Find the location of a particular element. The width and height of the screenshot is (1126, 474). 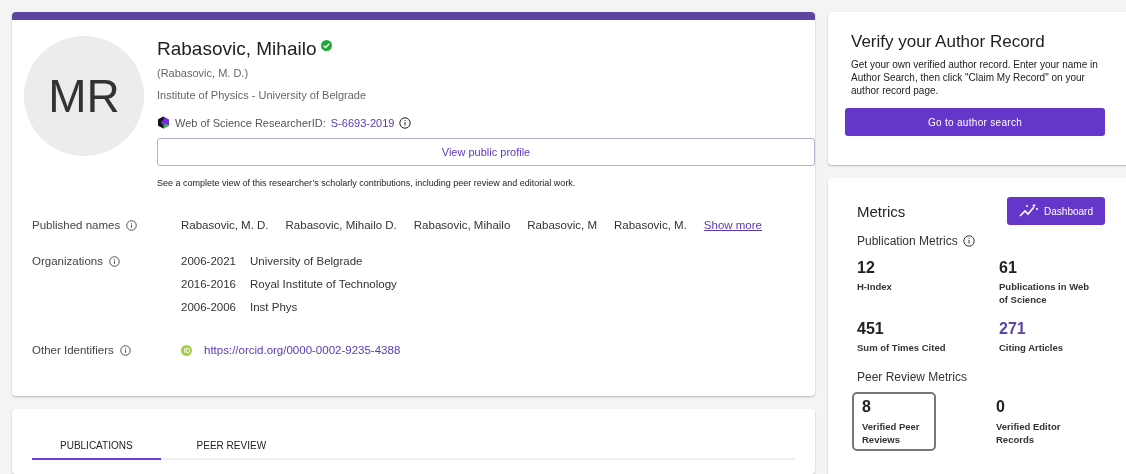

organization-name: Royal Institute of Technology is located at coordinates (323, 284).